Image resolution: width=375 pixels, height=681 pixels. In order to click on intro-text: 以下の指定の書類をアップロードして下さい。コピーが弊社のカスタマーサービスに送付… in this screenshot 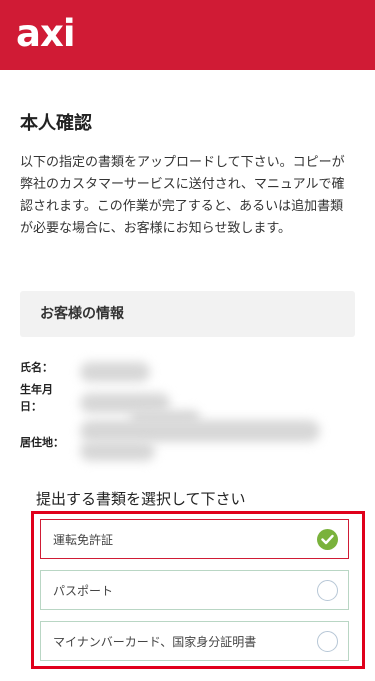, I will do `click(182, 195)`.